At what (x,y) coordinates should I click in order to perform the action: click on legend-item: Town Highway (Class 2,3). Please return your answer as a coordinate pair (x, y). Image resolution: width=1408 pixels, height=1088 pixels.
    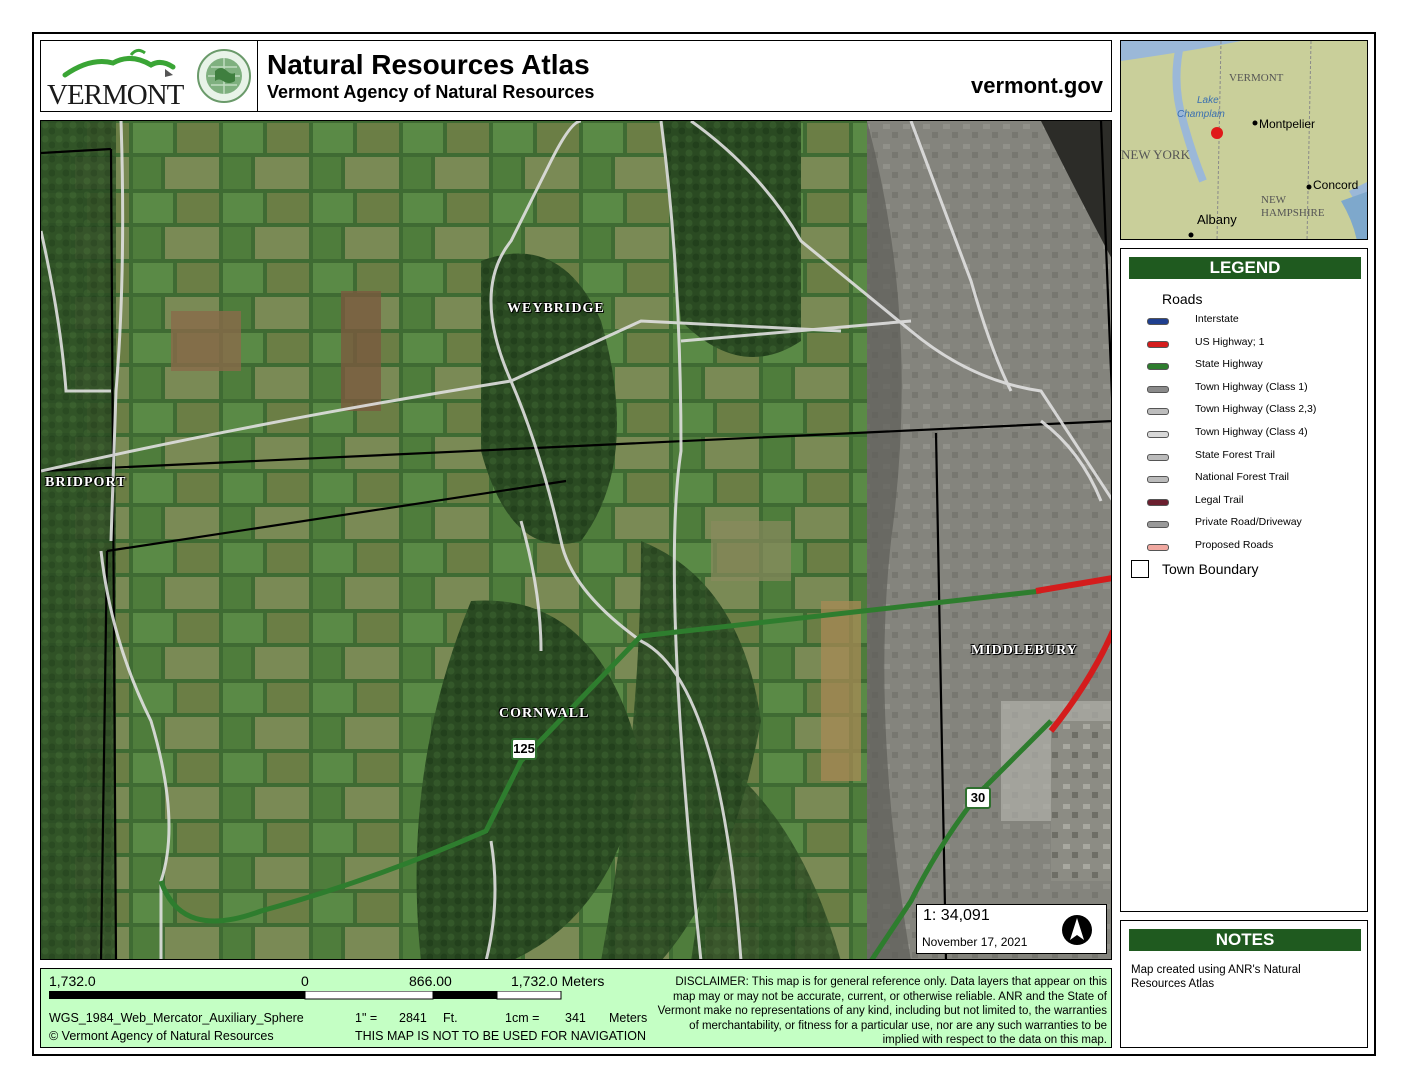
    Looking at the image, I should click on (1257, 411).